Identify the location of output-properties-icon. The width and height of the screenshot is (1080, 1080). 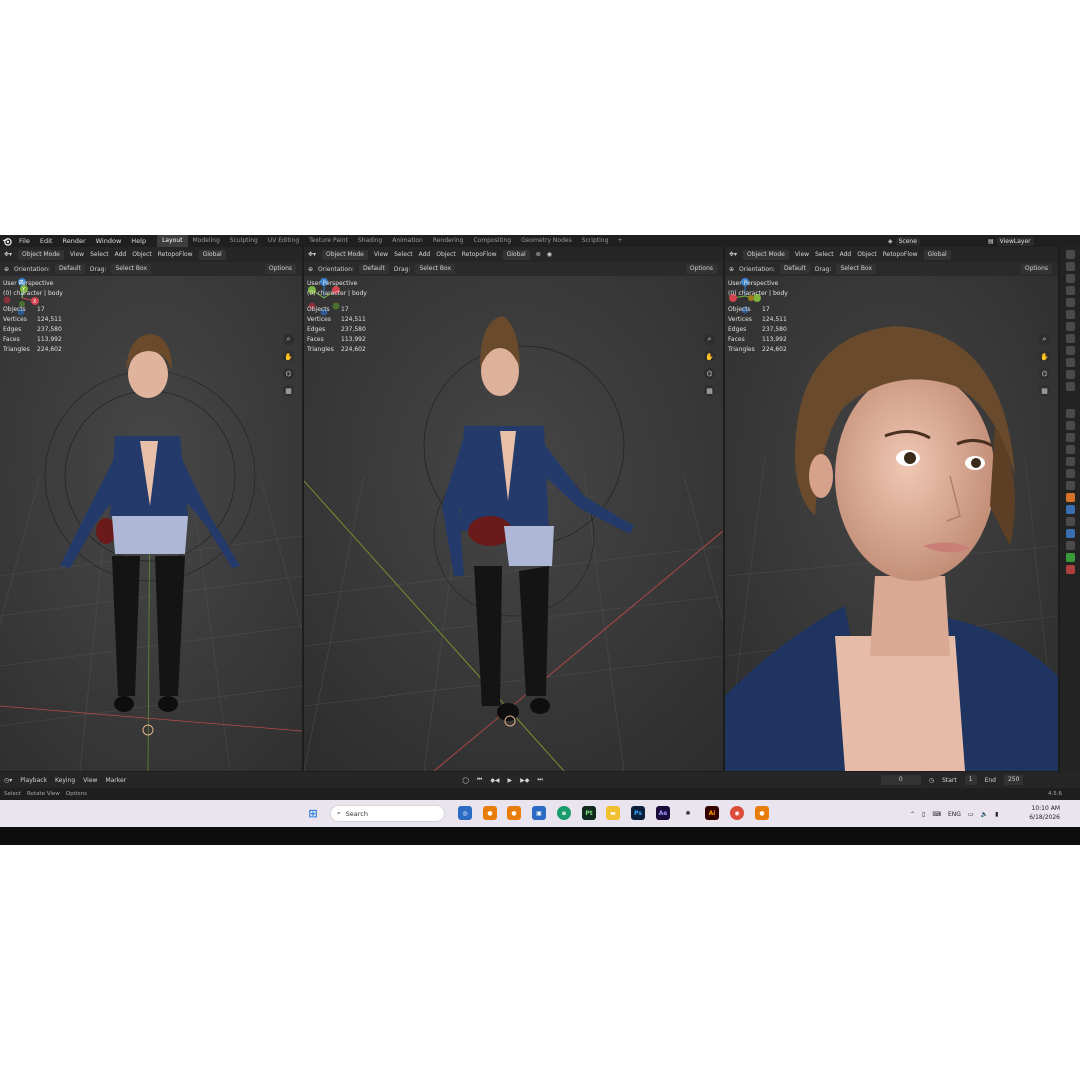
(1070, 437).